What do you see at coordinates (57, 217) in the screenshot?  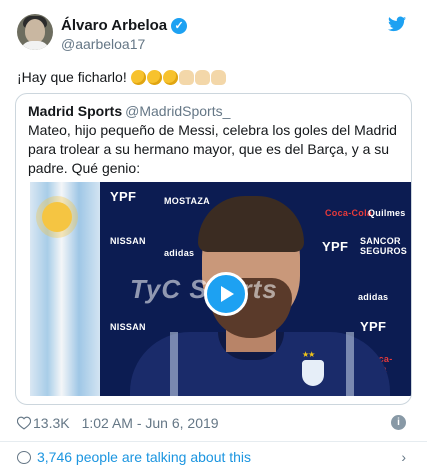 I see `flag-sun-icon` at bounding box center [57, 217].